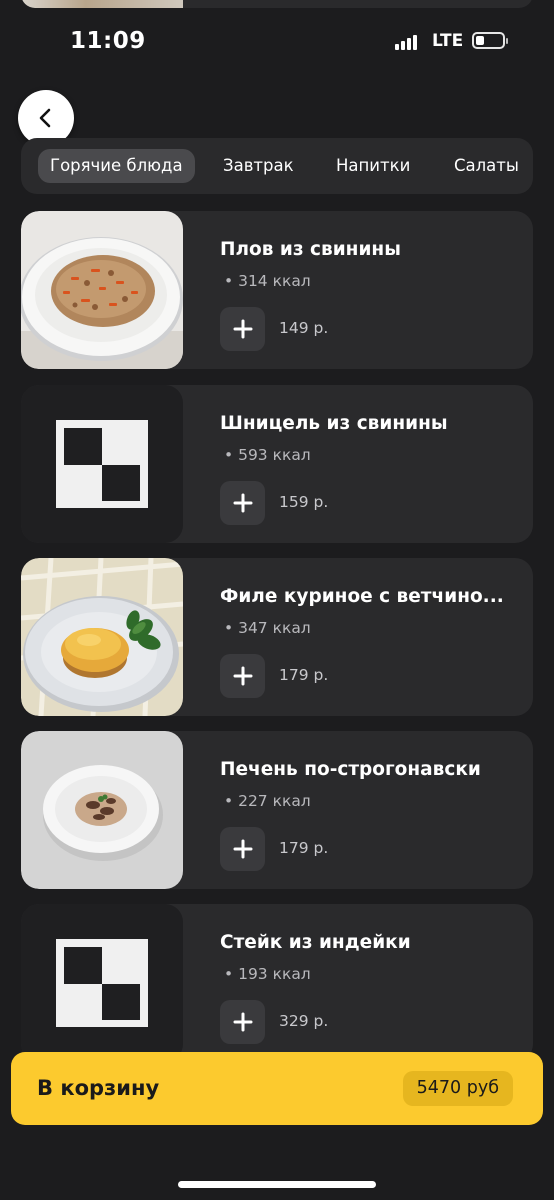  Describe the element at coordinates (490, 40) in the screenshot. I see `battery-icon` at that location.